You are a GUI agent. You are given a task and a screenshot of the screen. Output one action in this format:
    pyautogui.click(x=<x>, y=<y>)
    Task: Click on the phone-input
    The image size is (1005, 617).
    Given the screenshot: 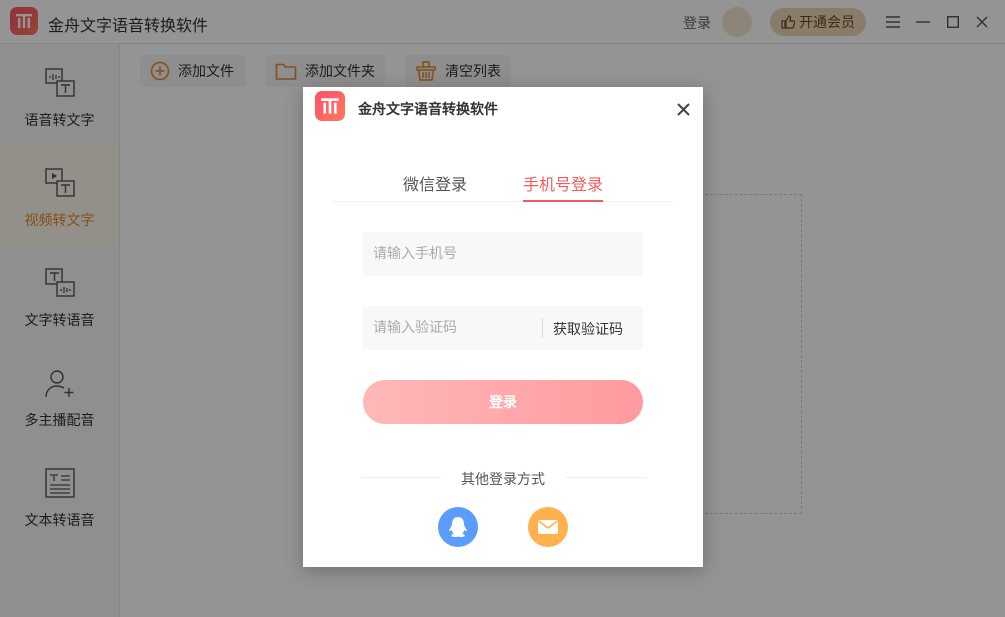 What is the action you would take?
    pyautogui.click(x=503, y=254)
    